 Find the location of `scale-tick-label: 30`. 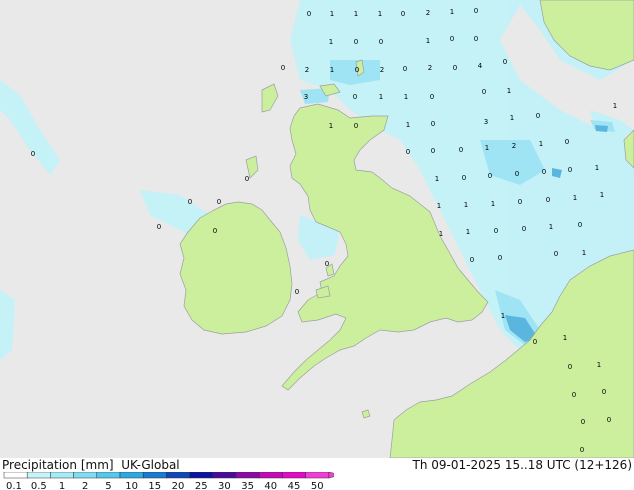

scale-tick-label: 30 is located at coordinates (224, 485).